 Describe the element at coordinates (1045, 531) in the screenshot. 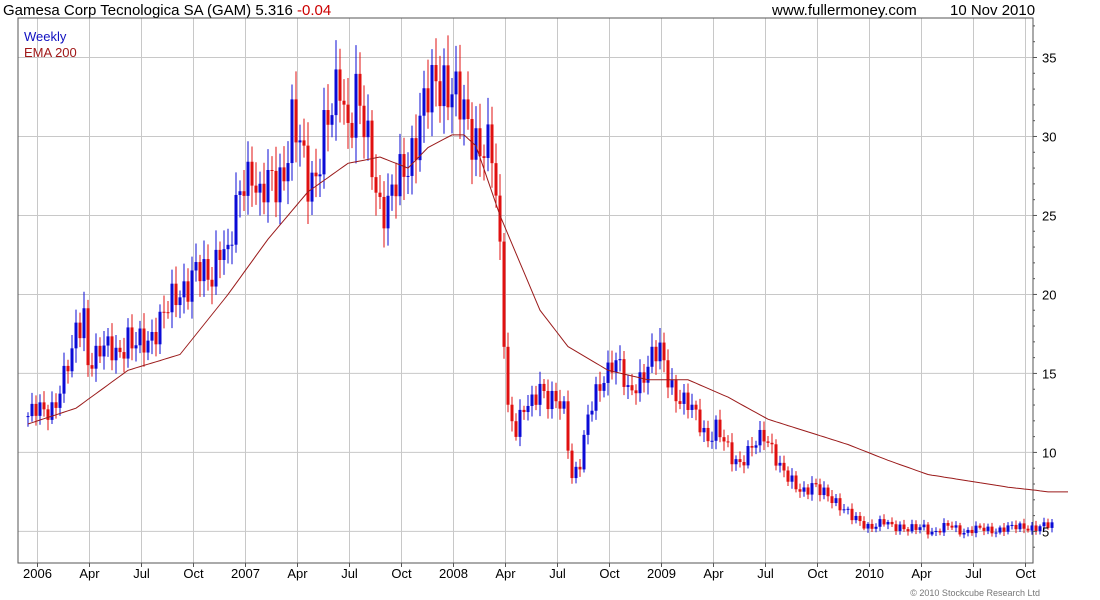

I see `y-tick-label: 5` at that location.